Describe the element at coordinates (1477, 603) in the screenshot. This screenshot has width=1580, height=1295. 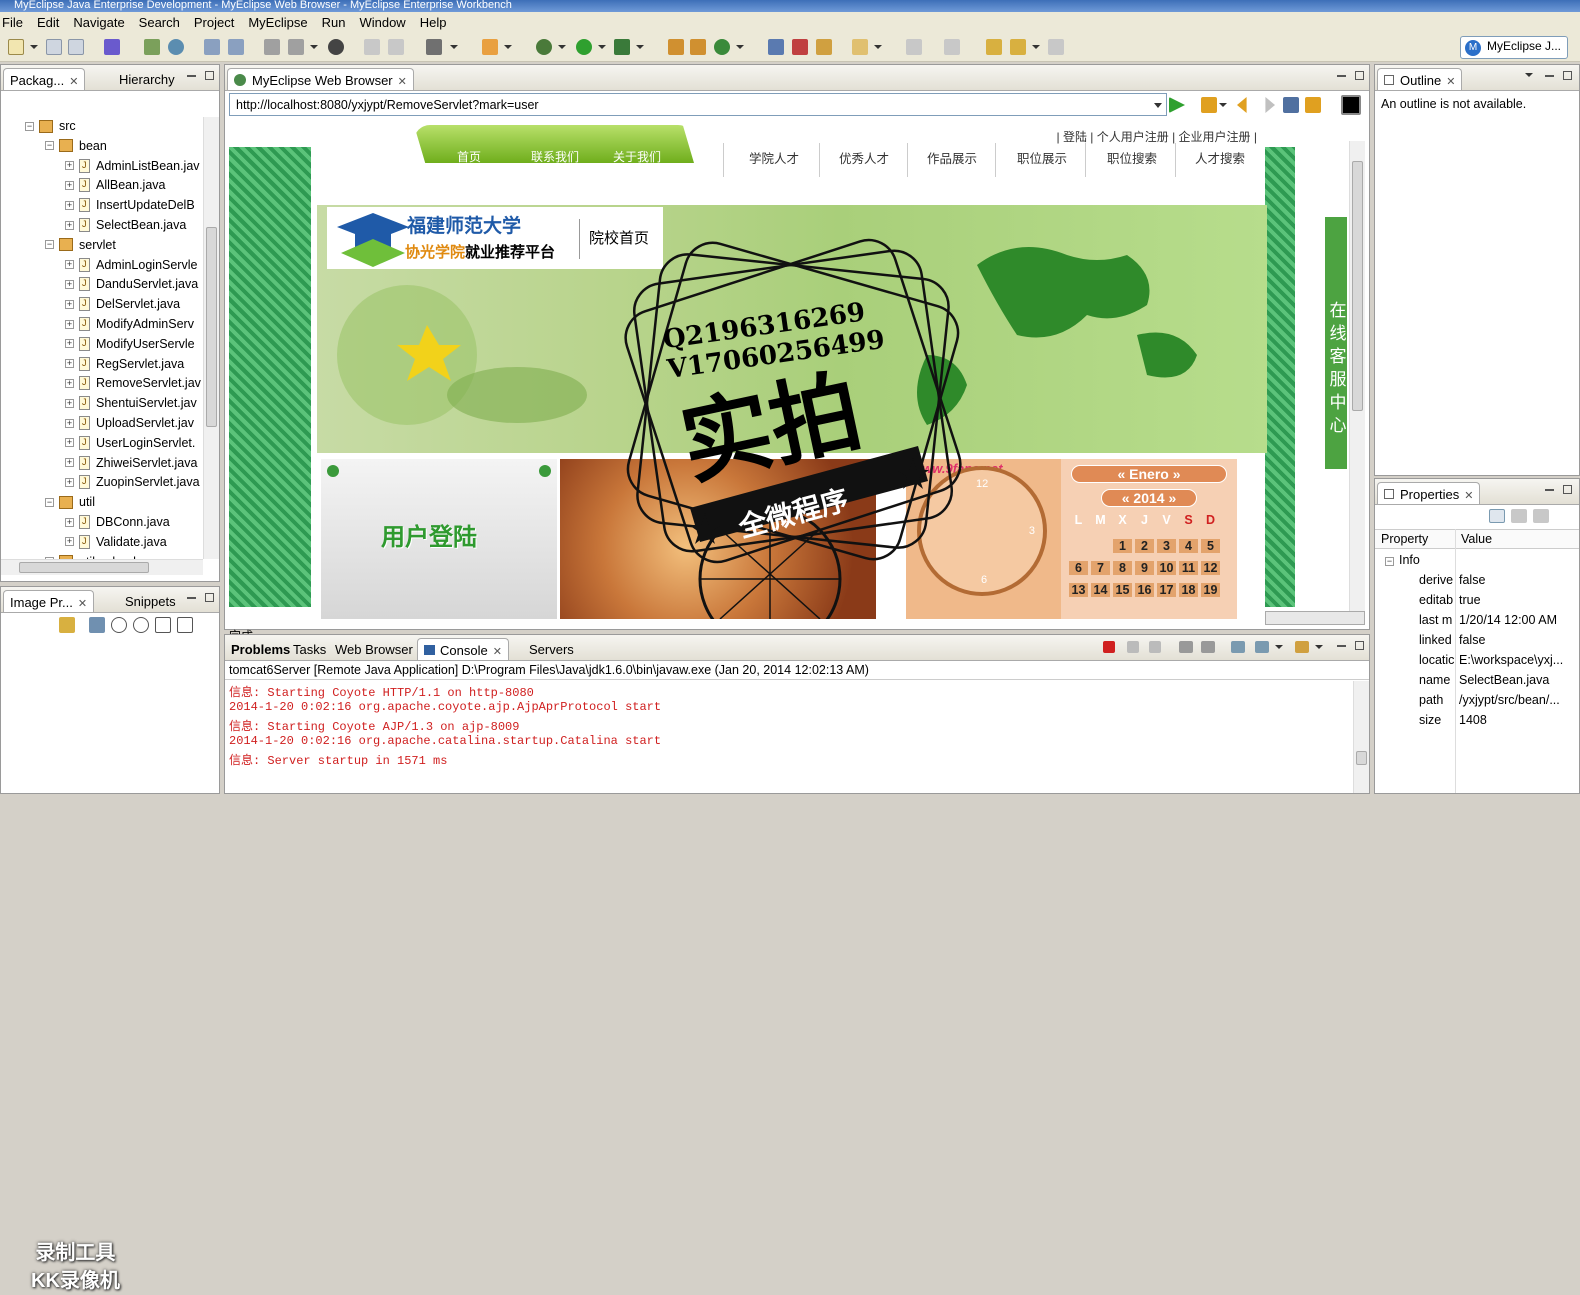
I see `property-row: editab true` at that location.